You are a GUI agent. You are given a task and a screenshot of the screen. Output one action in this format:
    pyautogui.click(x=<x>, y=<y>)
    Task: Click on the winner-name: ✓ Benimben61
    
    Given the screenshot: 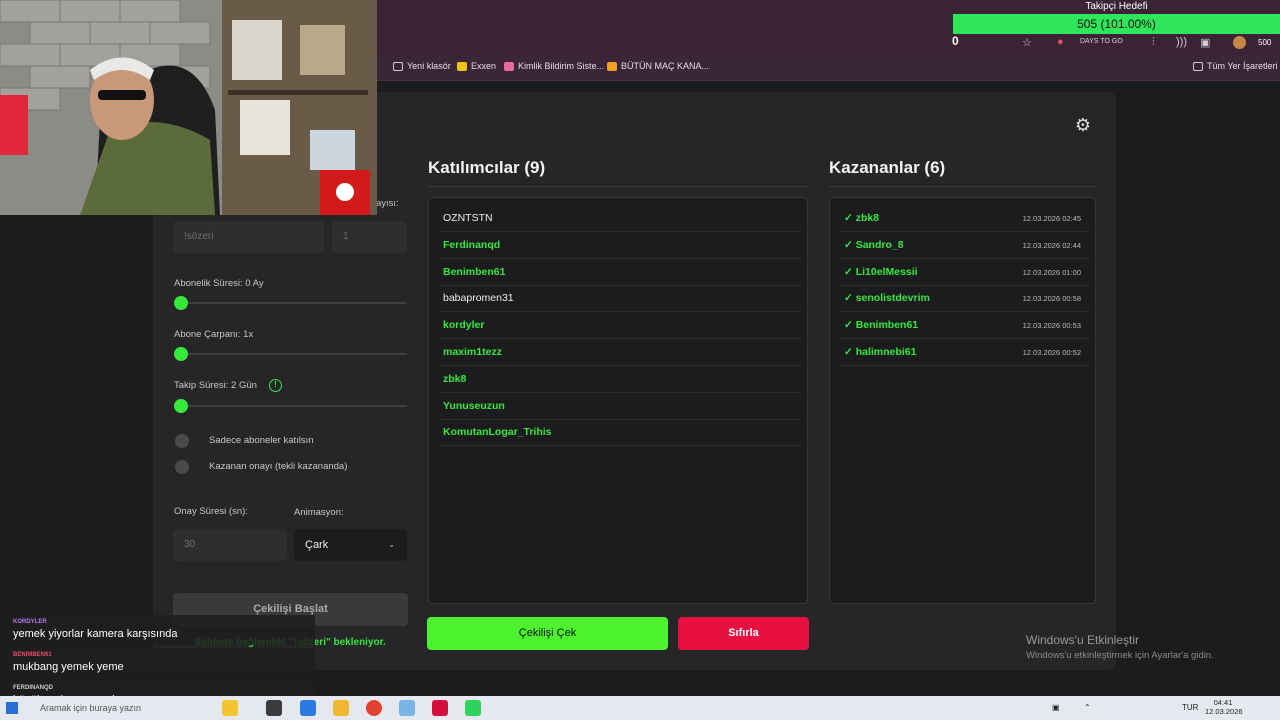 What is the action you would take?
    pyautogui.click(x=881, y=325)
    